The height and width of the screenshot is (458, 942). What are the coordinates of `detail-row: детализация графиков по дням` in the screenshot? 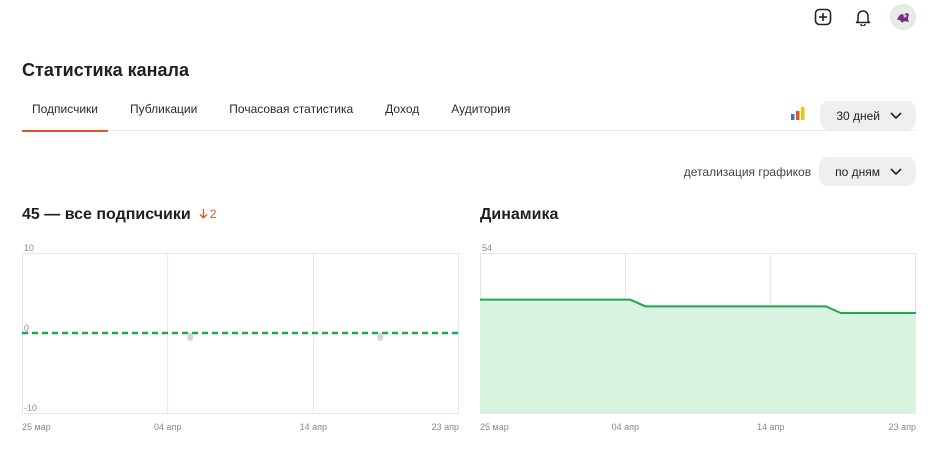 It's located at (800, 171).